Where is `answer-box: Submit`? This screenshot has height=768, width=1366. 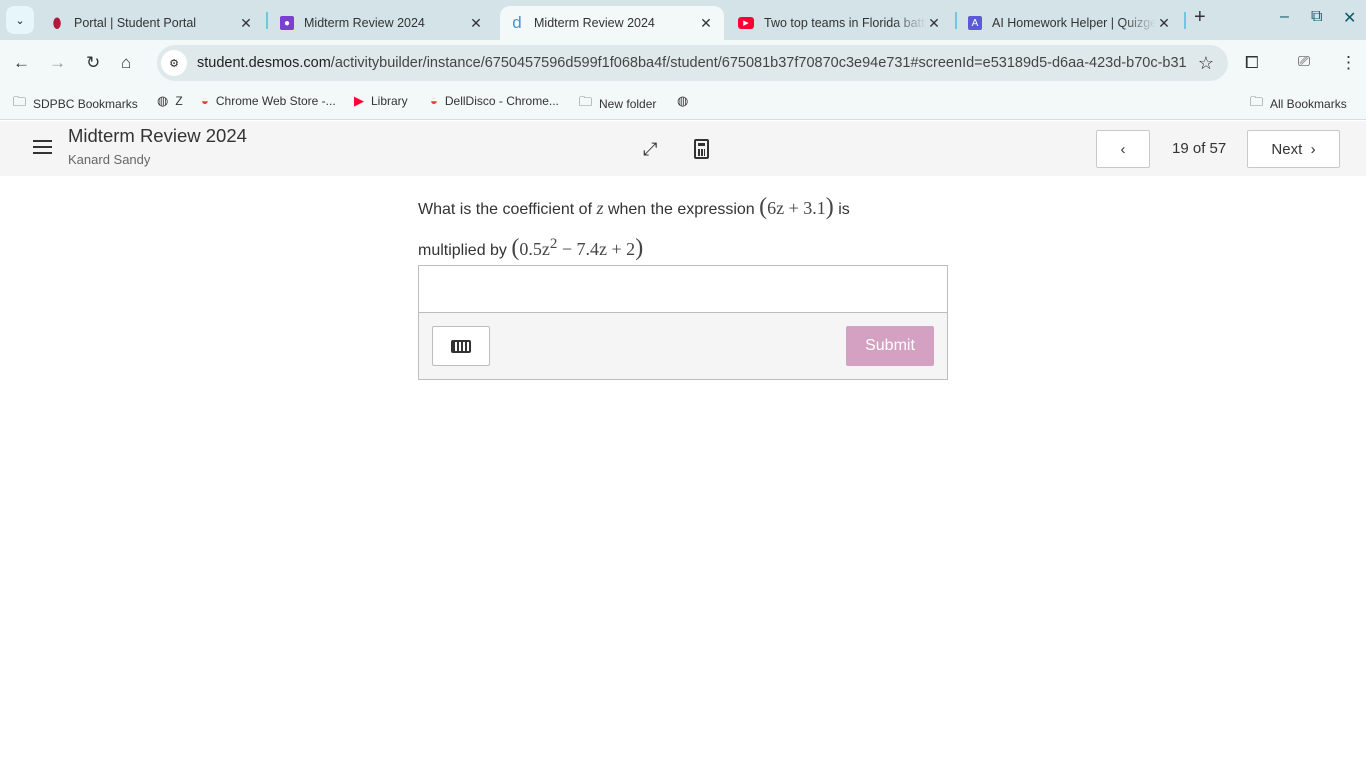 answer-box: Submit is located at coordinates (683, 322).